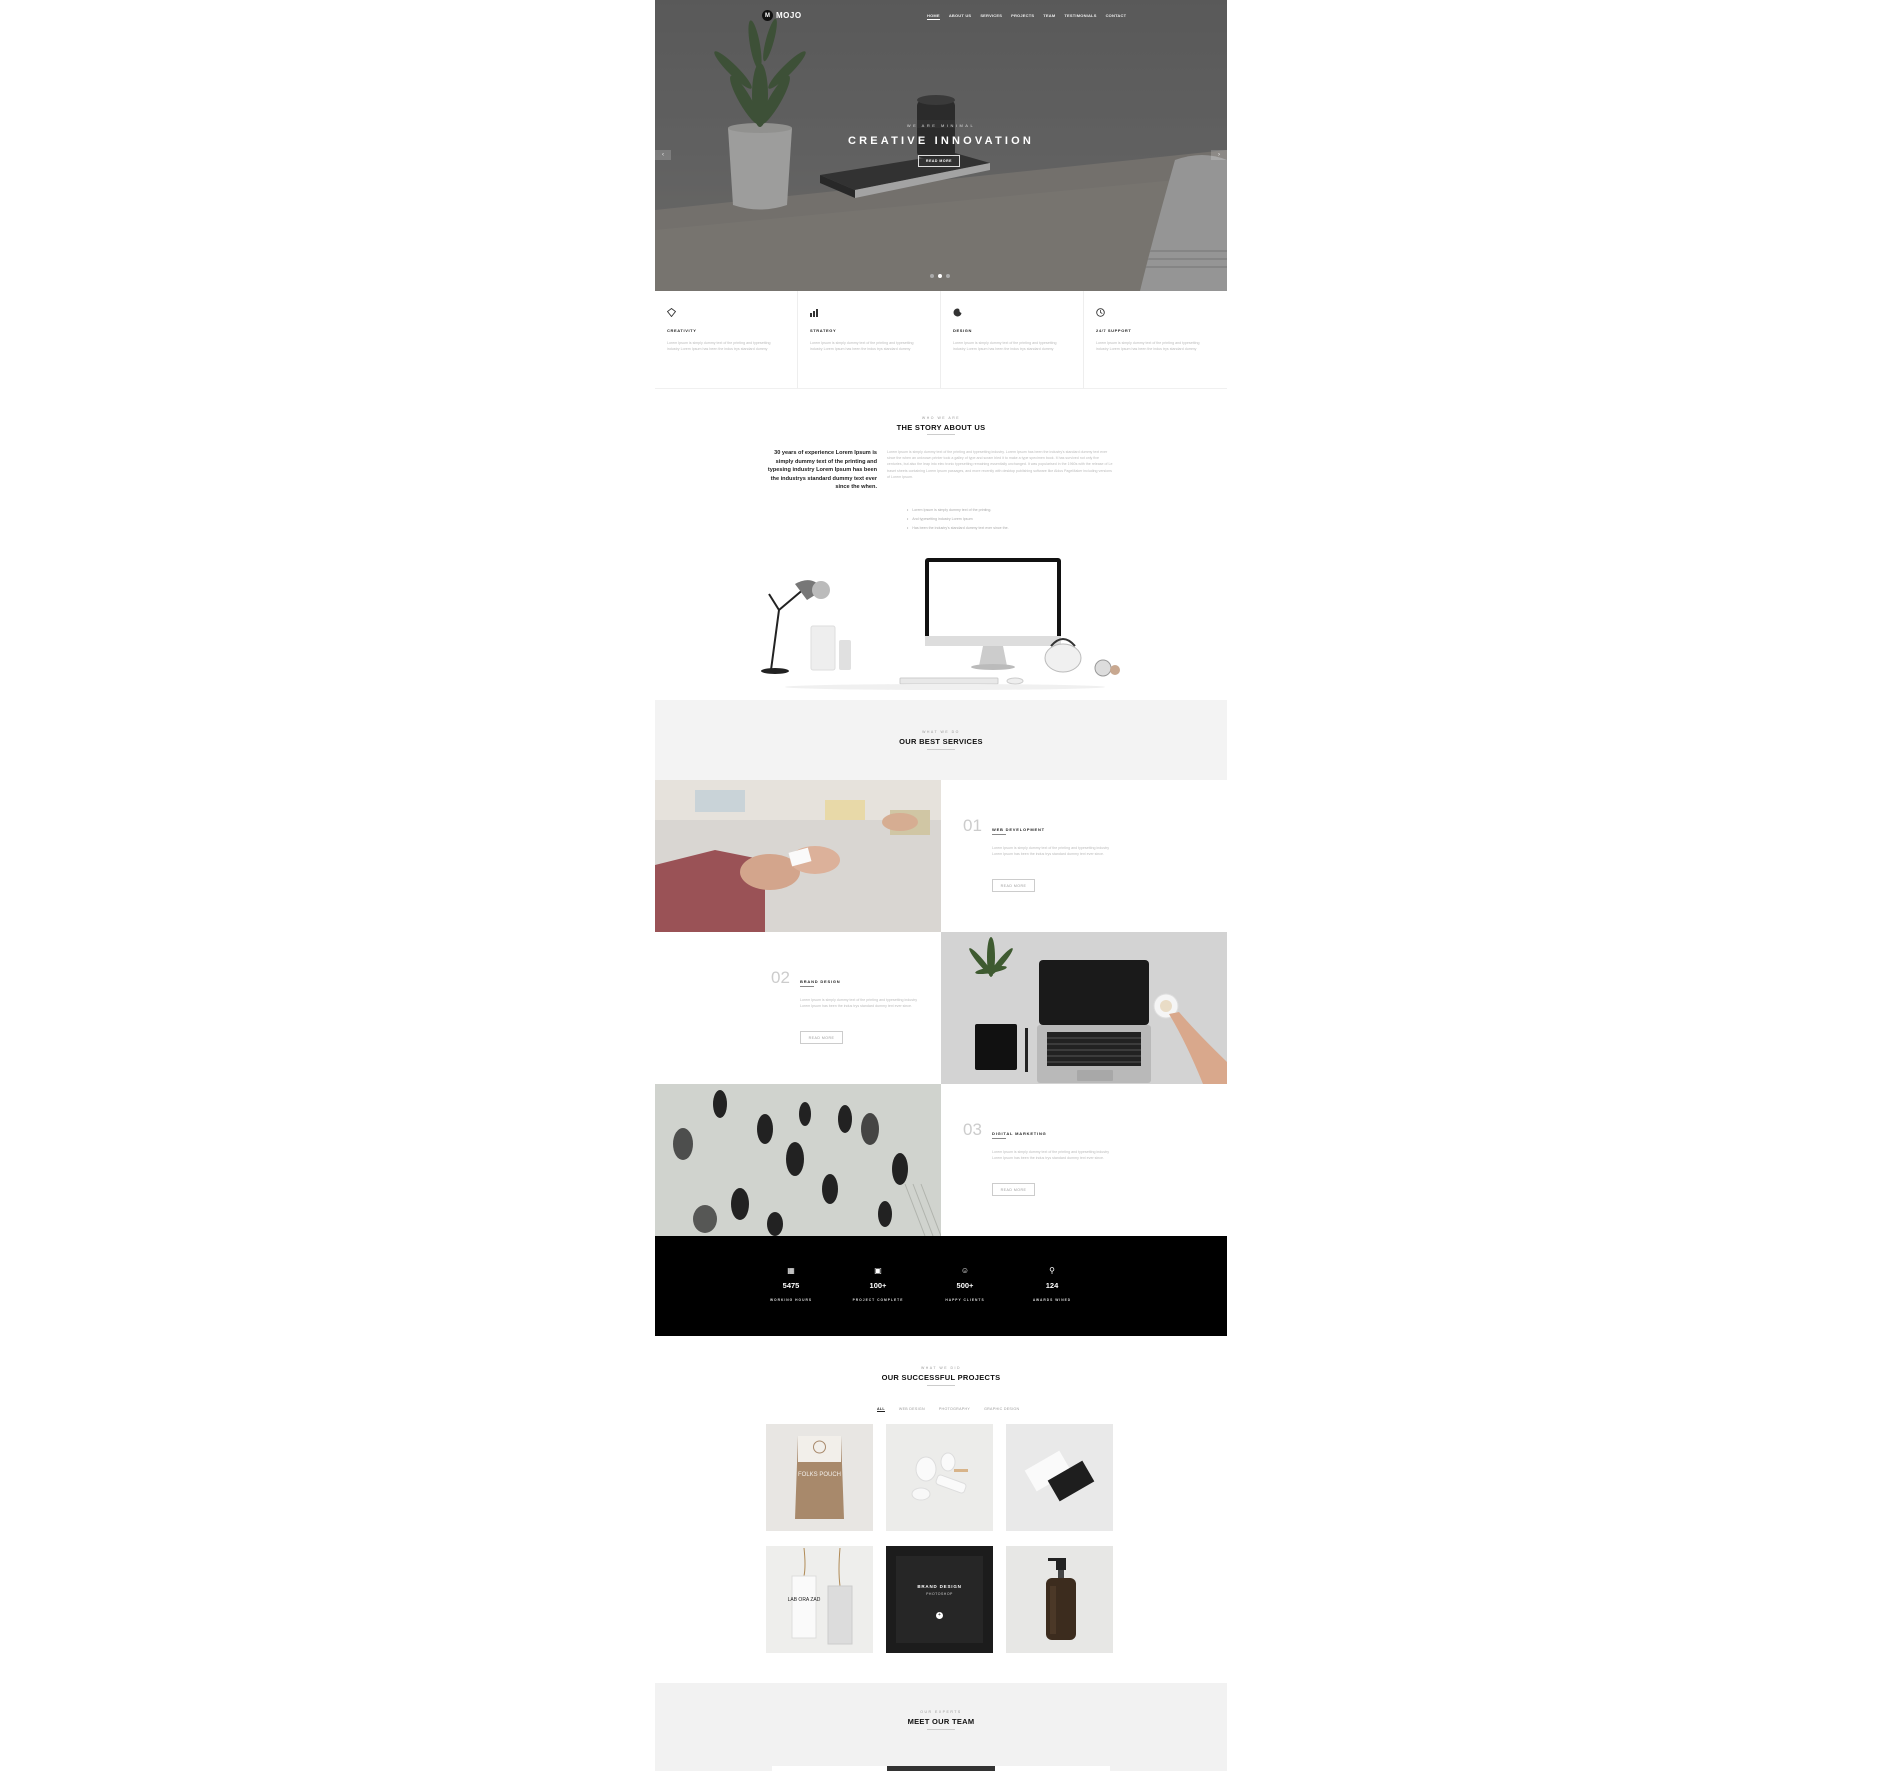 The image size is (1880, 1771). I want to click on plus-icon: +, so click(939, 1615).